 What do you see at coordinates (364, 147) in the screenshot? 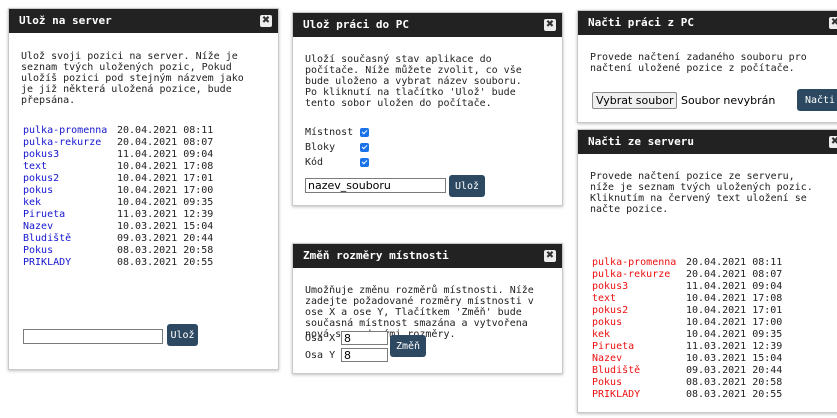
I see `blocks-checkbox` at bounding box center [364, 147].